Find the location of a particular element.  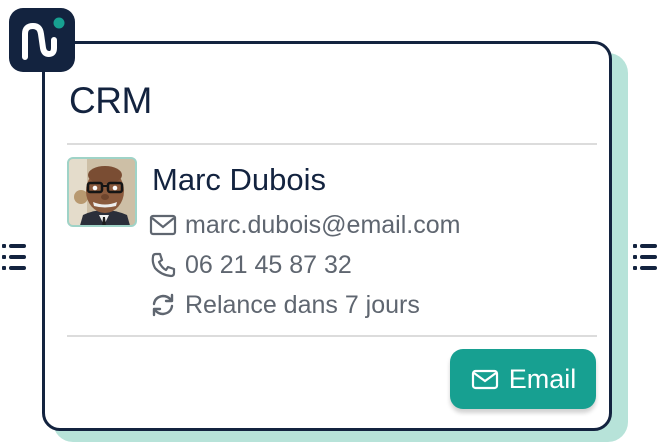

phone-icon is located at coordinates (164, 265).